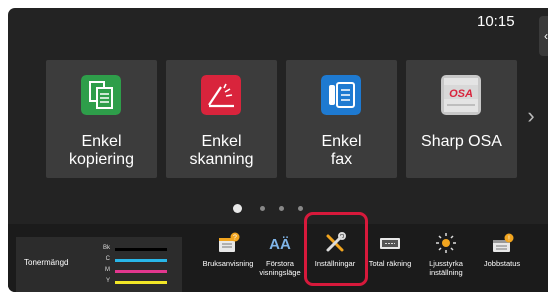 The image size is (548, 292). I want to click on job-status-button: ! Jobbstatus, so click(502, 256).